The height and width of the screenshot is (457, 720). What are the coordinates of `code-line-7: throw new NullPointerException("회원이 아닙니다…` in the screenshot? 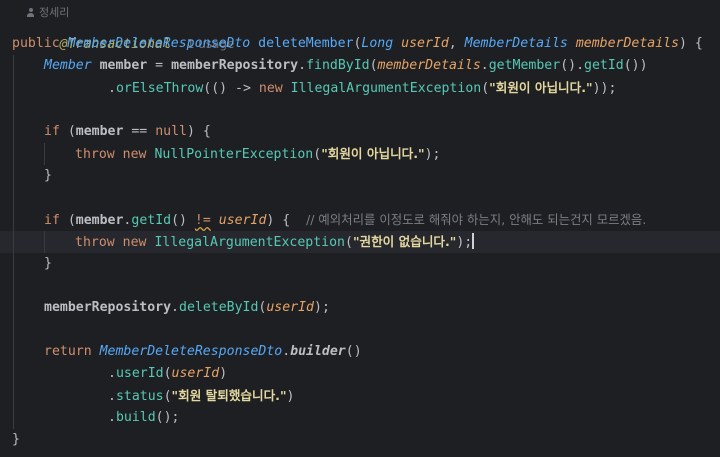 It's located at (360, 154).